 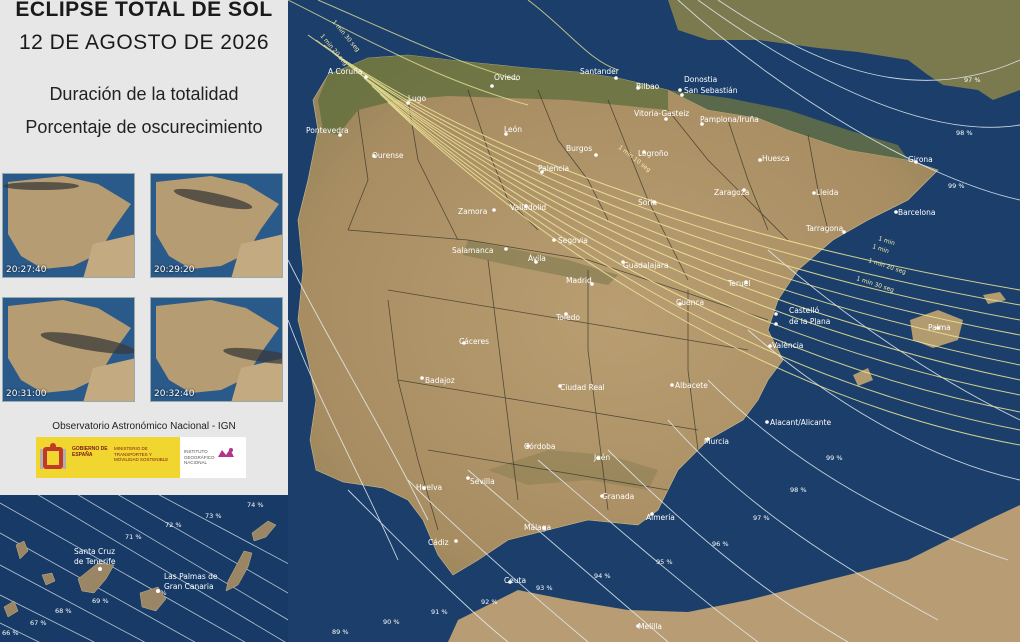 What do you see at coordinates (26, 270) in the screenshot?
I see `thumbnail-time: 20:27:40` at bounding box center [26, 270].